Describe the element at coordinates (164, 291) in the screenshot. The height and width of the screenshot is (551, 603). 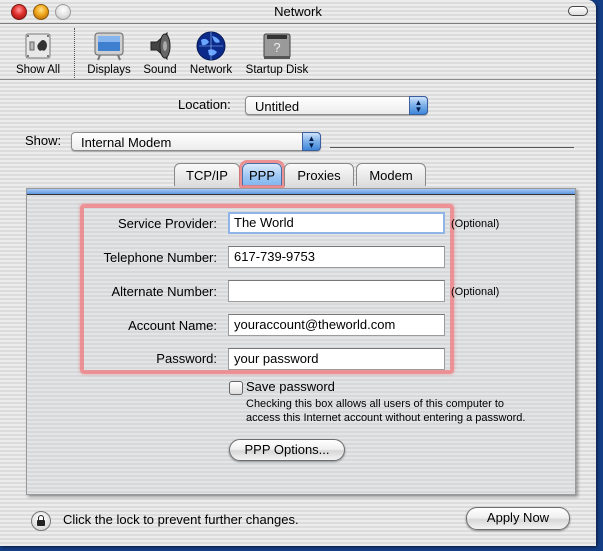
I see `alternate-number-label: Alternate Number:` at that location.